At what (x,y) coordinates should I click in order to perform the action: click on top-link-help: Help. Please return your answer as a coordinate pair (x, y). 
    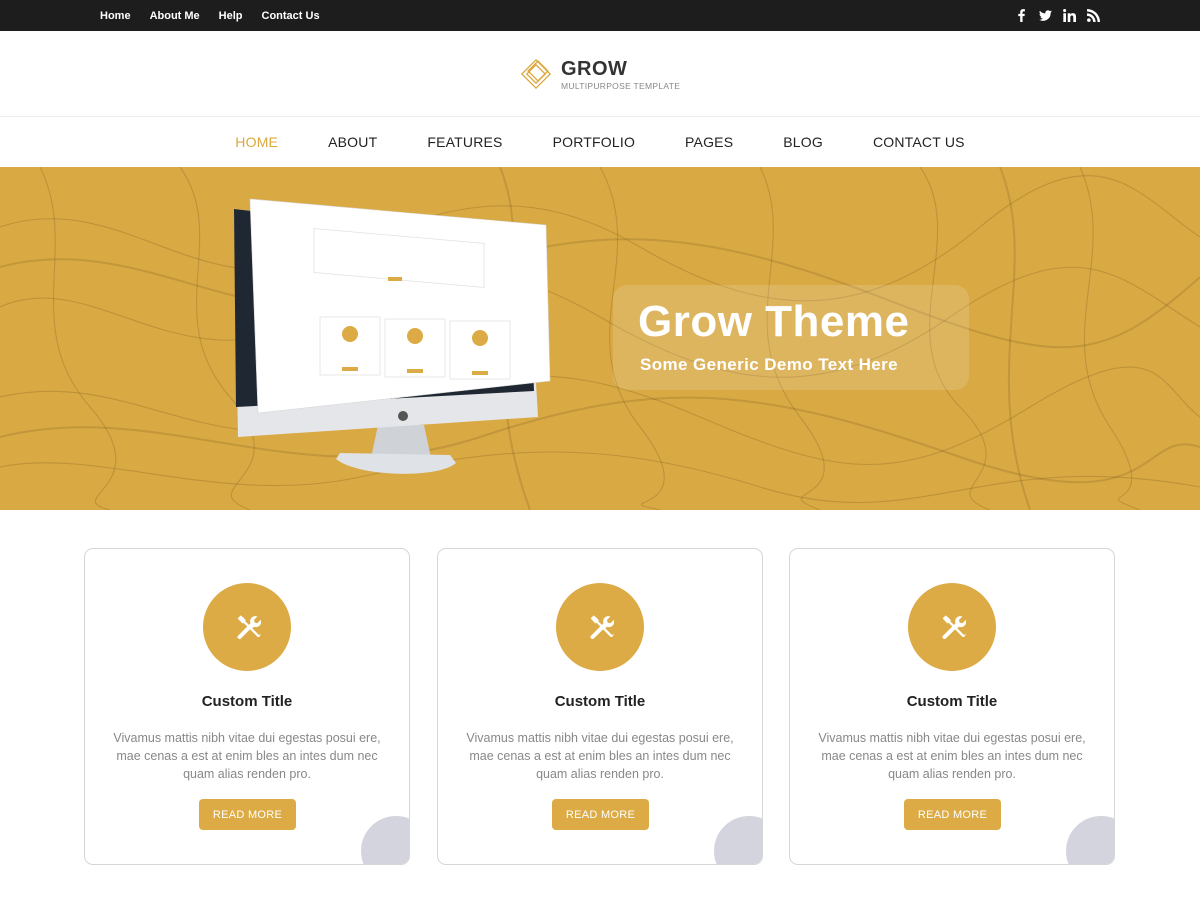
    Looking at the image, I should click on (231, 16).